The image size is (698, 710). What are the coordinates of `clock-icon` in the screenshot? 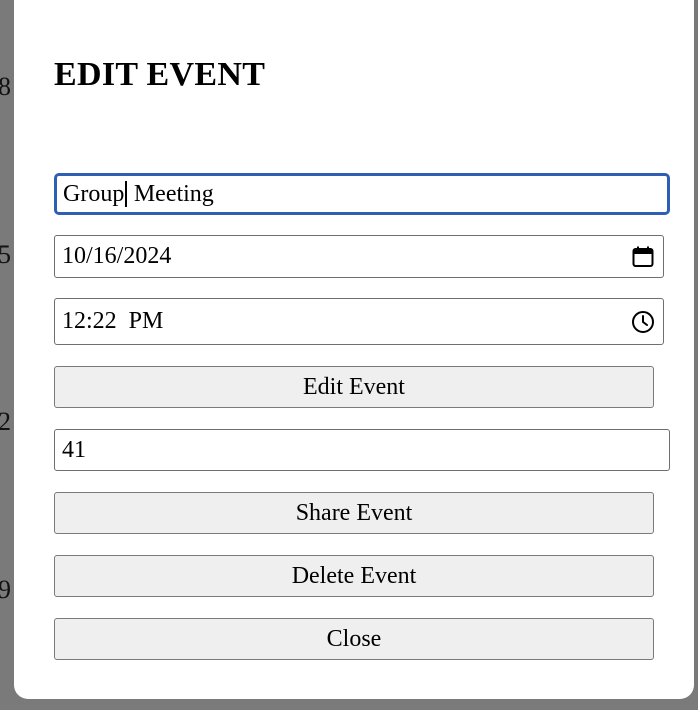 It's located at (643, 322).